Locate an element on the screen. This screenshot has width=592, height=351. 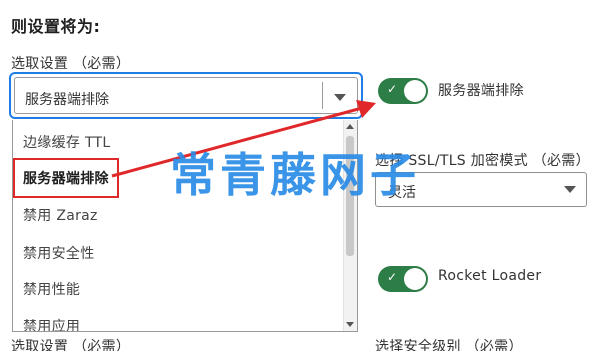
arrow-head is located at coordinates (366, 109).